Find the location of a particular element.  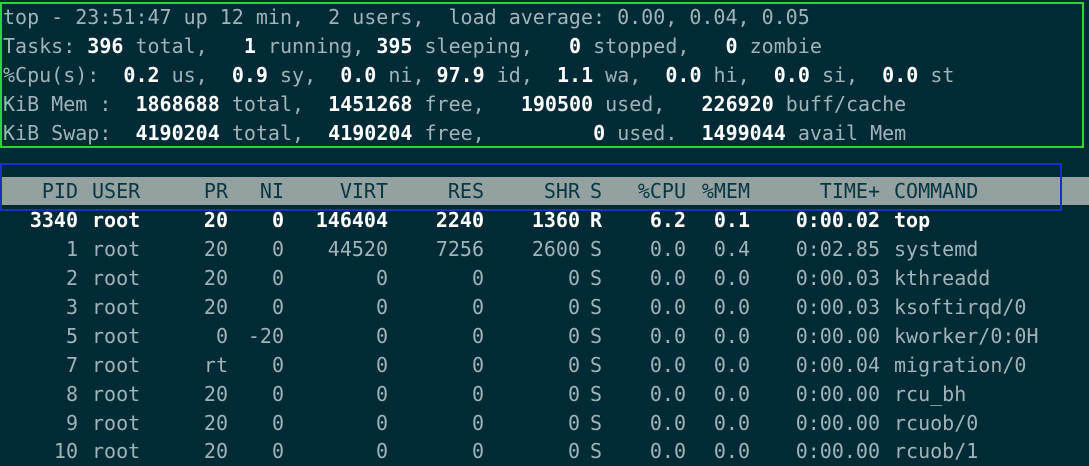

process-row: 2 root 20 0 0 0 0 S 0.0 0.0 0:00.03 kthreadd is located at coordinates (532, 278).